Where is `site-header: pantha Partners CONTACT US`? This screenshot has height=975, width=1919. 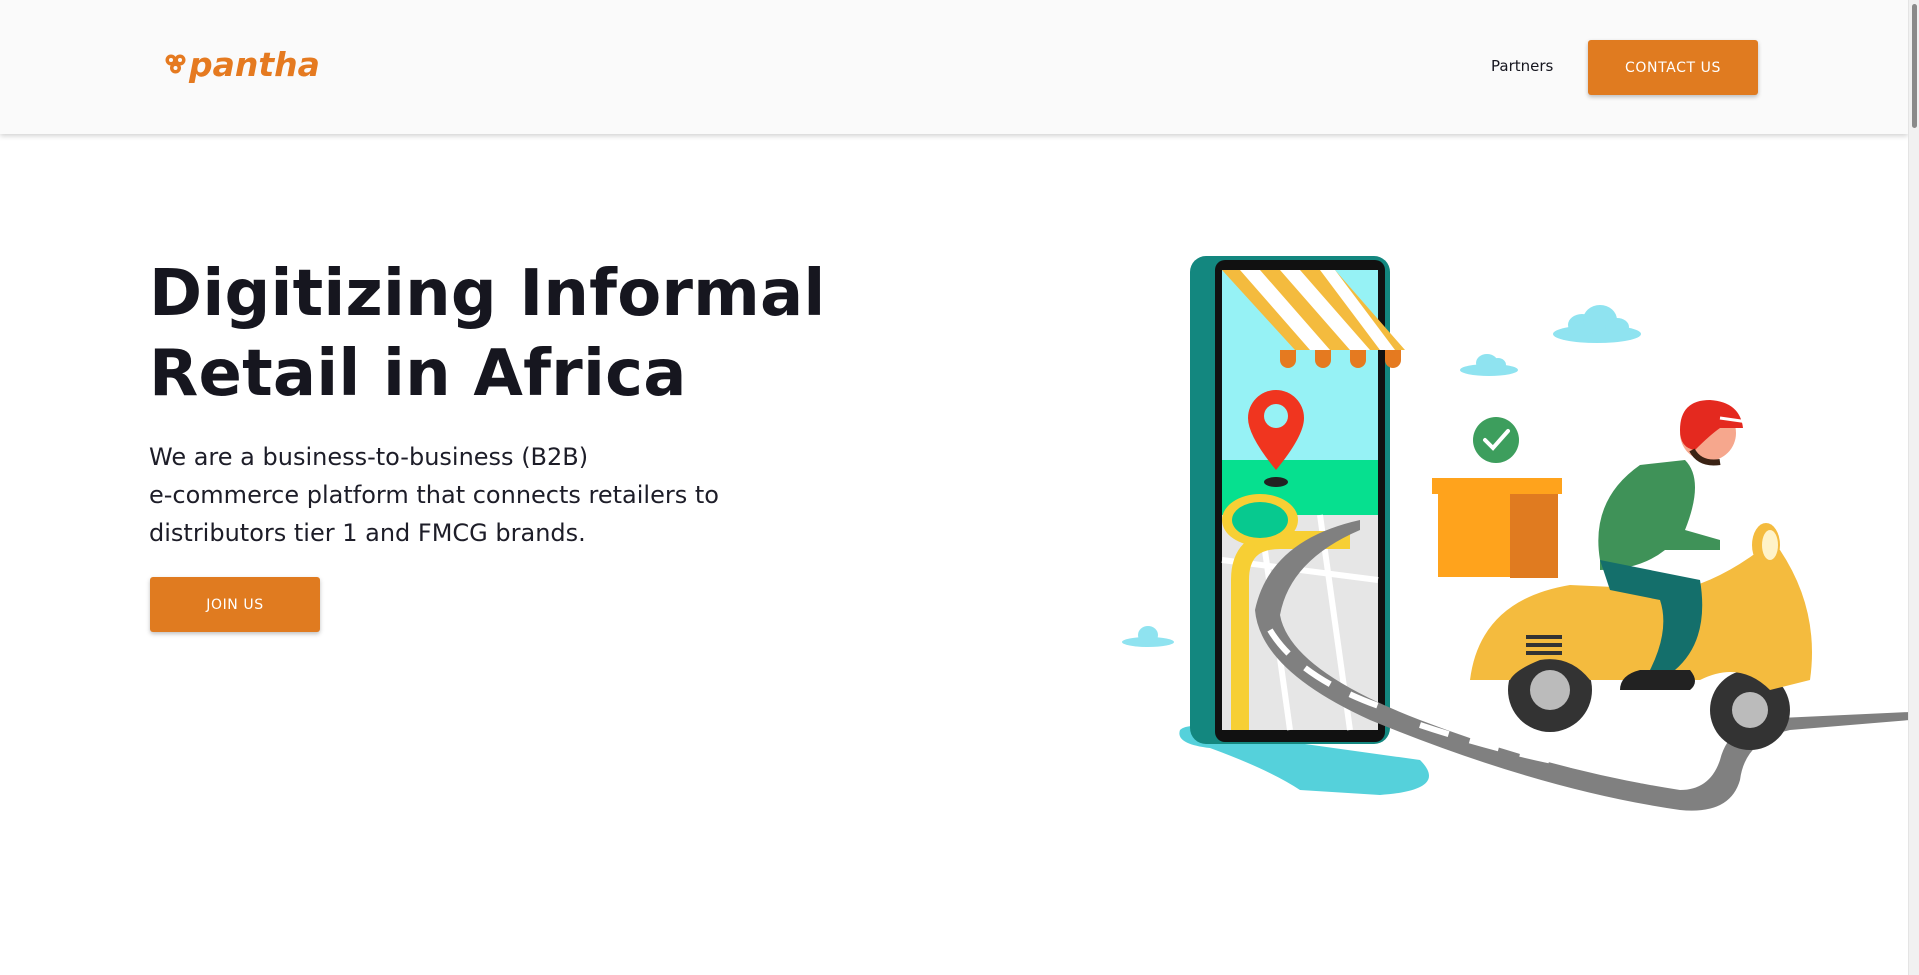
site-header: pantha Partners CONTACT US is located at coordinates (954, 67).